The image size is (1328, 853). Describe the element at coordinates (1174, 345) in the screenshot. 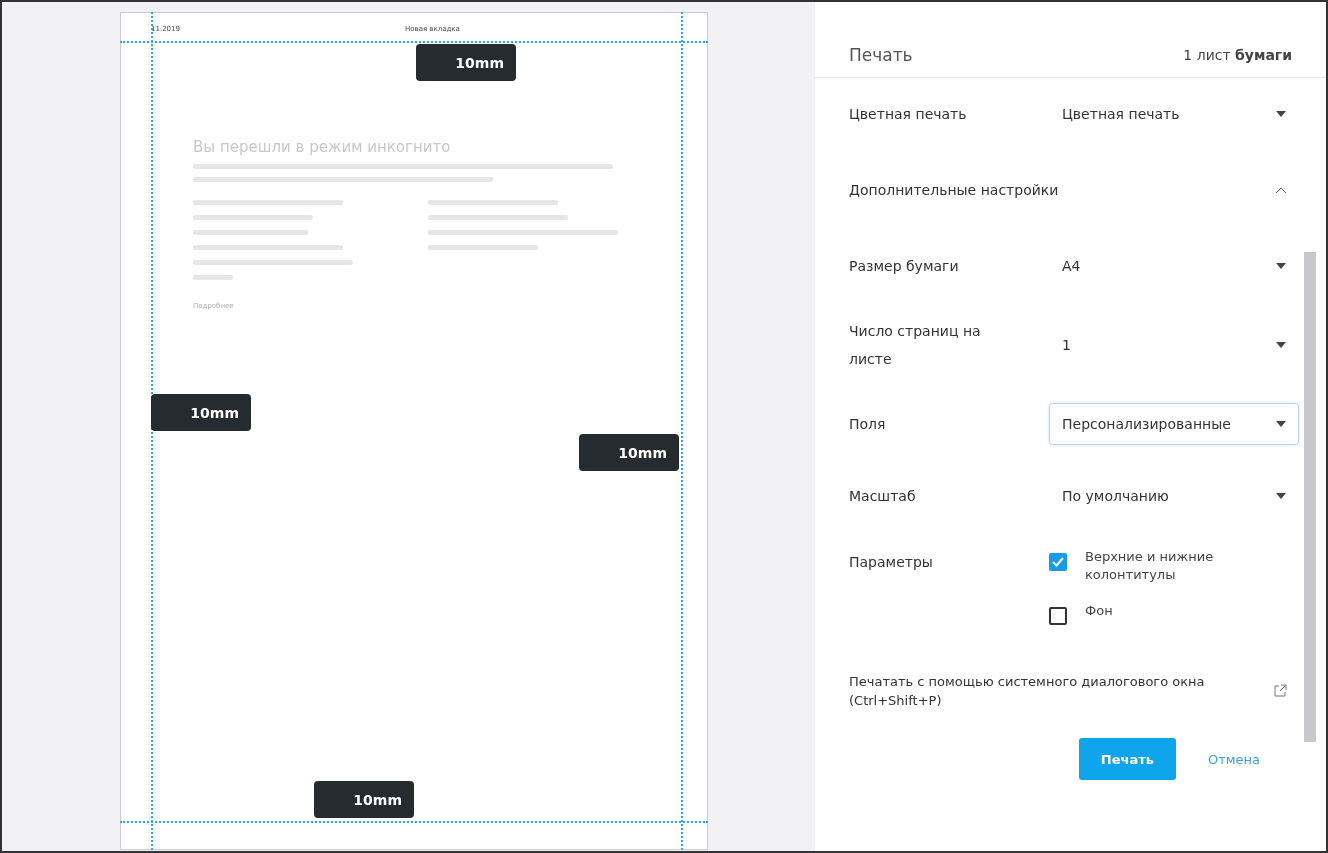

I see `setting-dropdown: 1` at that location.